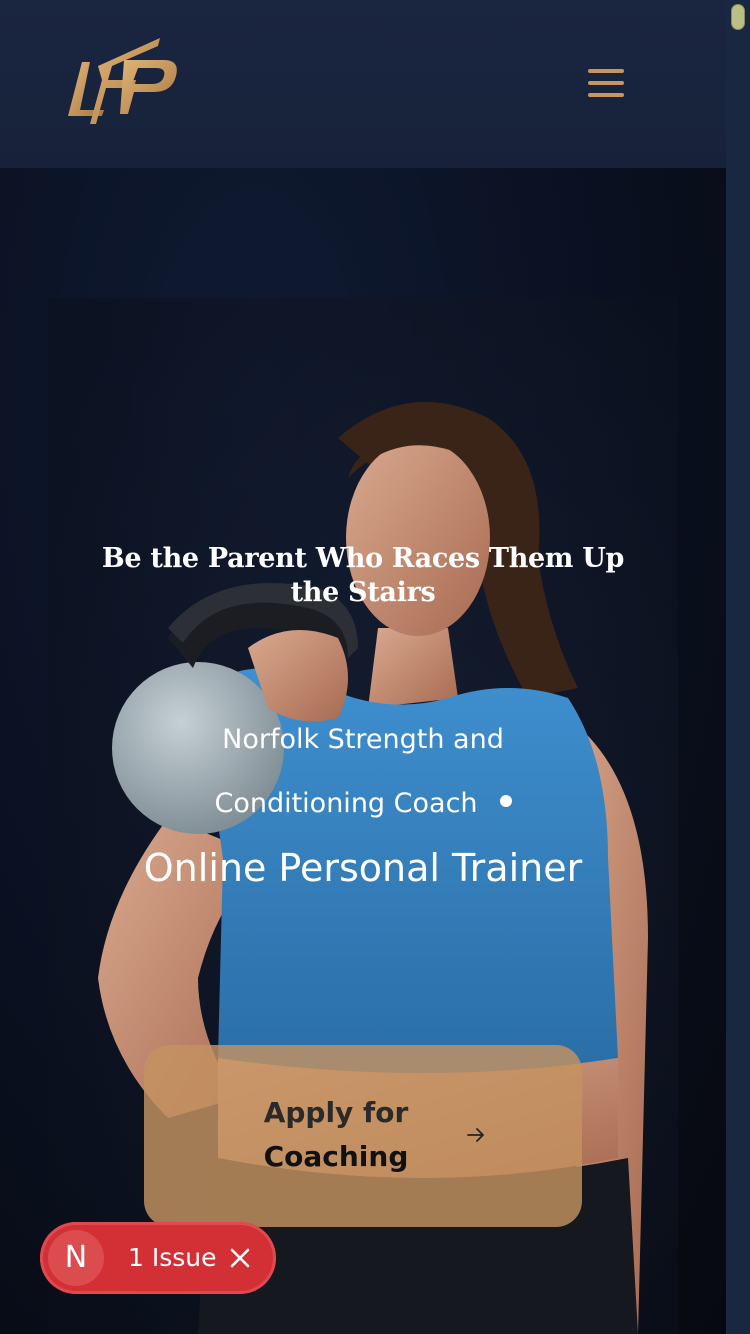 The height and width of the screenshot is (1334, 750). I want to click on hamburger-menu-icon, so click(606, 84).